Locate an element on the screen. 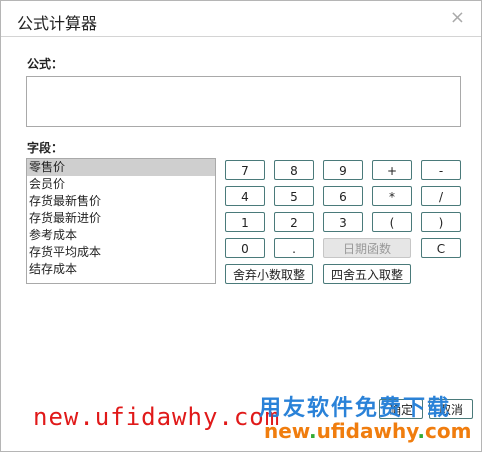  field-item: 存货最新进价 is located at coordinates (121, 218).